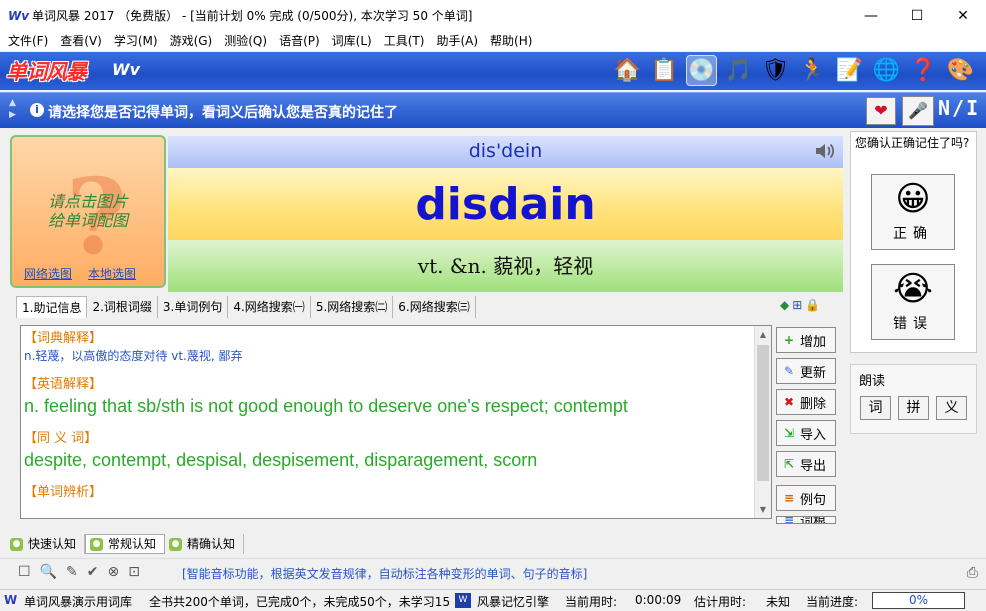  What do you see at coordinates (269, 307) in the screenshot?
I see `tab-web-search-1: 4.网络搜索㈠` at bounding box center [269, 307].